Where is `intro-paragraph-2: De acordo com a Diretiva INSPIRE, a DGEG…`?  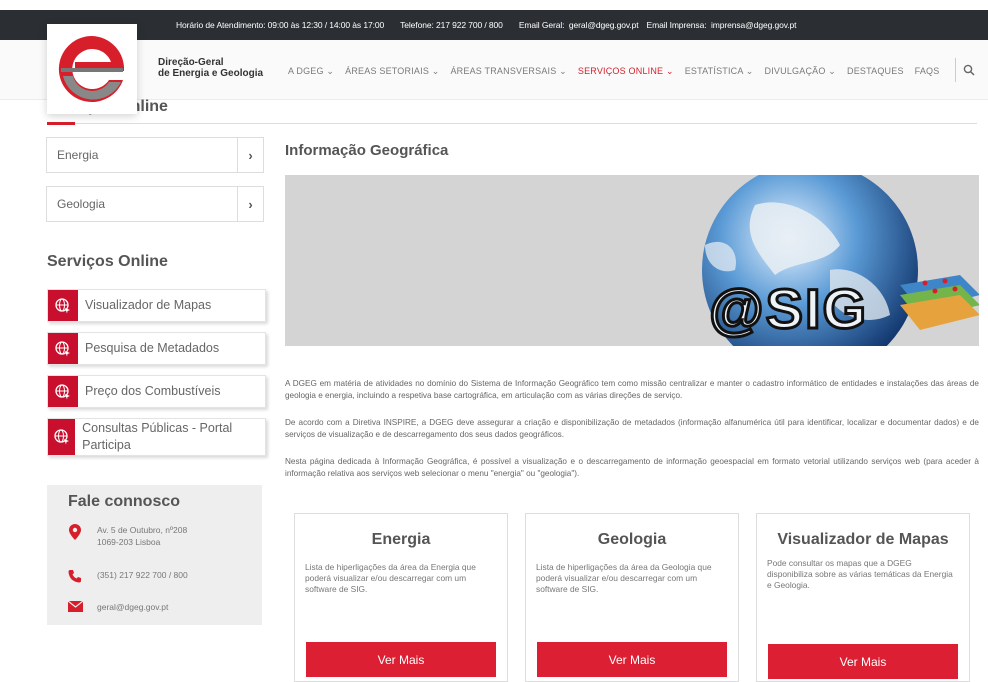
intro-paragraph-2: De acordo com a Diretiva INSPIRE, a DGEG… is located at coordinates (632, 428).